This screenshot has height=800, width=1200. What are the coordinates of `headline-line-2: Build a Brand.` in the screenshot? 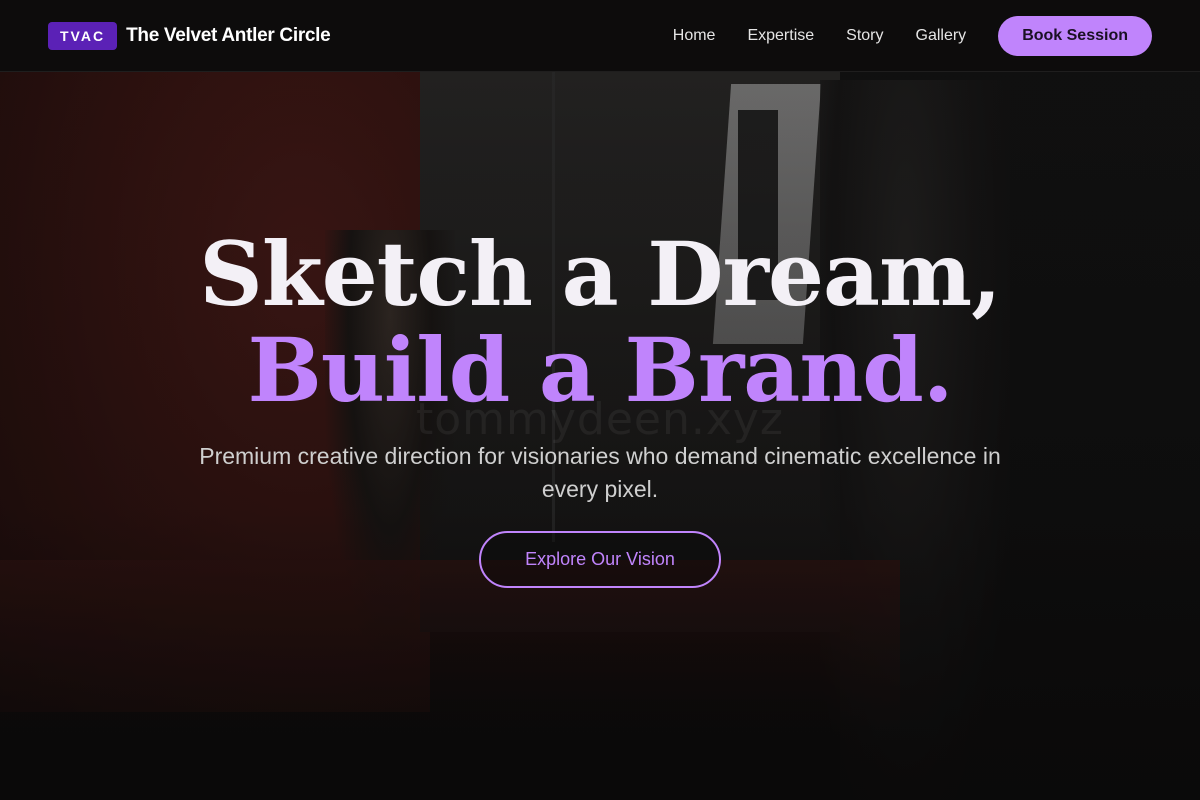 It's located at (600, 370).